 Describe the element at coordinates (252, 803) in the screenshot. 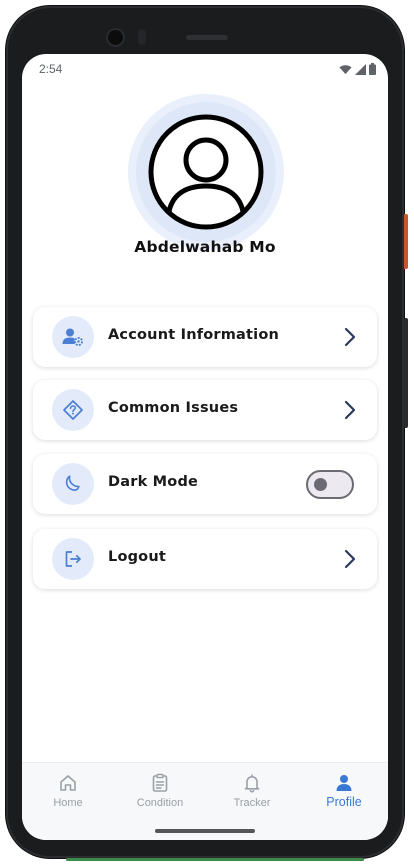

I see `nav-label: Tracker` at that location.